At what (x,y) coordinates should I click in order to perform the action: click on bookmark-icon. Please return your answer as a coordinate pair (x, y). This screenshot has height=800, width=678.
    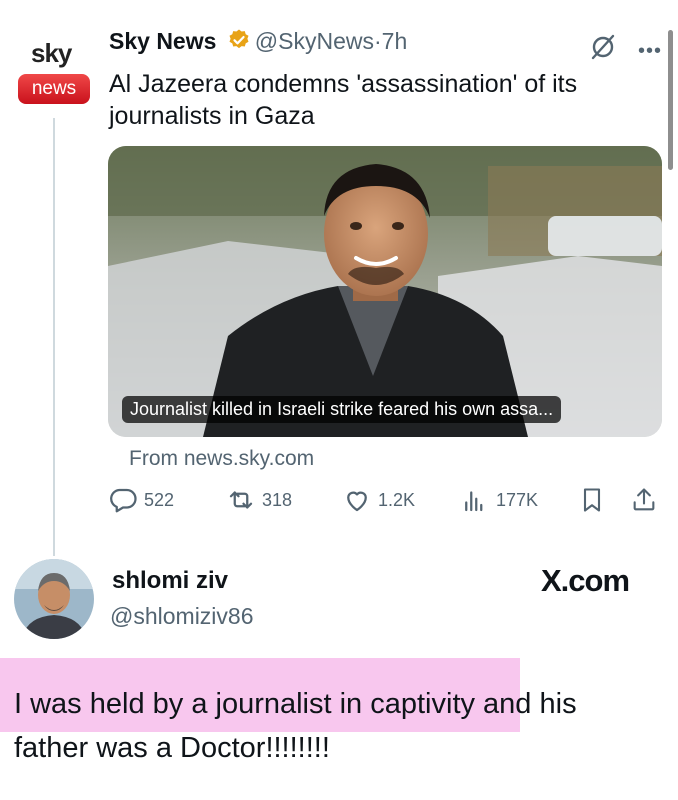
    Looking at the image, I should click on (592, 500).